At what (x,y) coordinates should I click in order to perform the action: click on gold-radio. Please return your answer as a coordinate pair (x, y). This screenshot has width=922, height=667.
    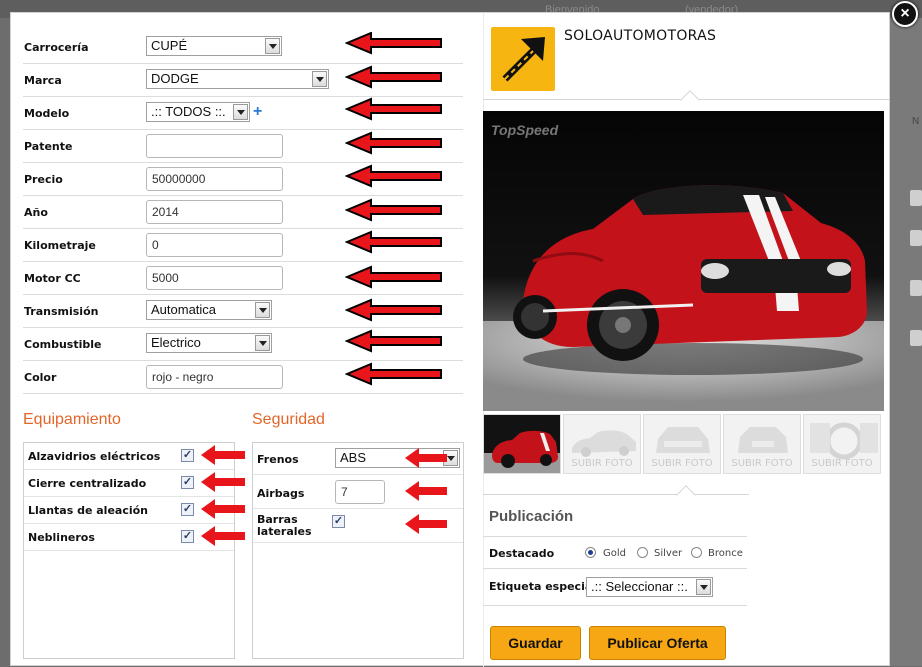
    Looking at the image, I should click on (590, 552).